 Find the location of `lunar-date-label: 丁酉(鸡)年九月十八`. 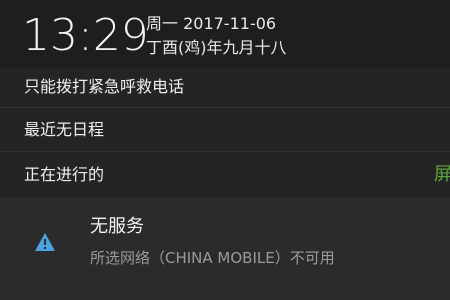

lunar-date-label: 丁酉(鸡)年九月十八 is located at coordinates (216, 47).